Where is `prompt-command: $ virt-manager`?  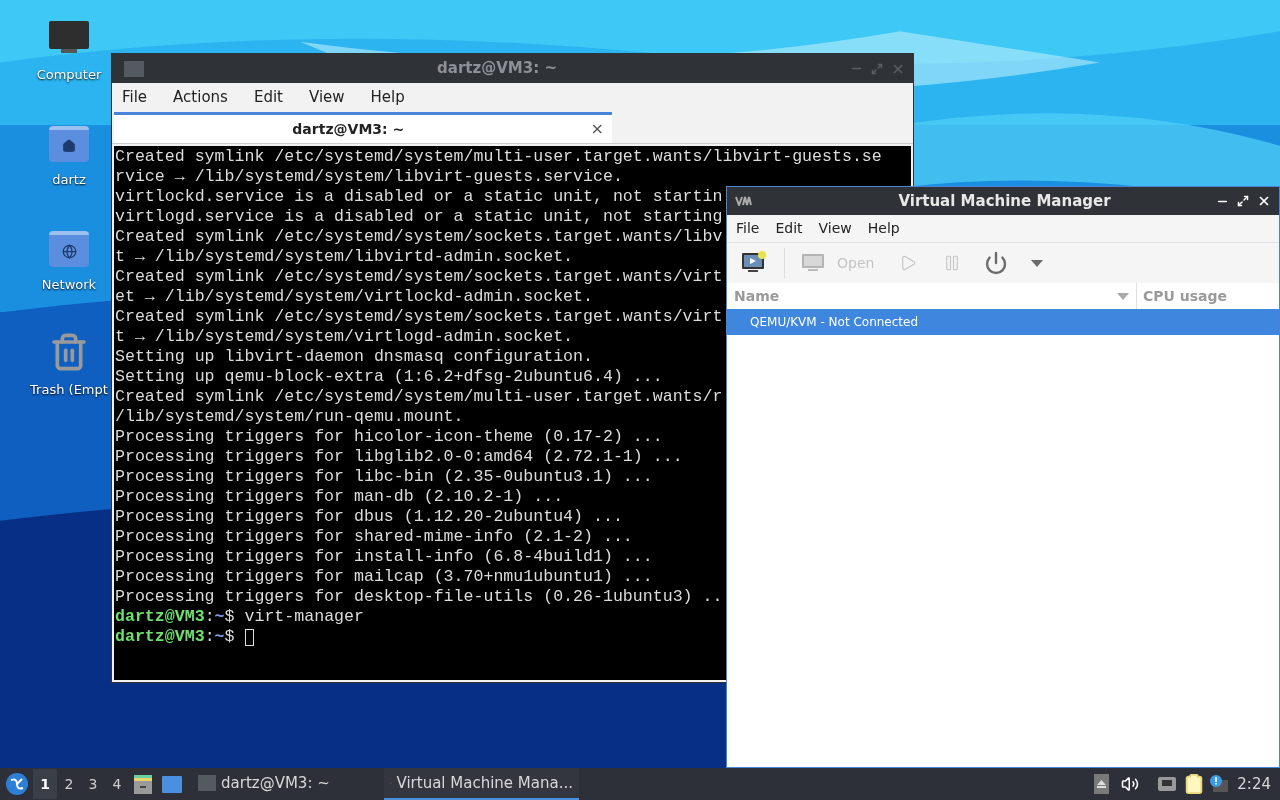 prompt-command: $ virt-manager is located at coordinates (294, 617).